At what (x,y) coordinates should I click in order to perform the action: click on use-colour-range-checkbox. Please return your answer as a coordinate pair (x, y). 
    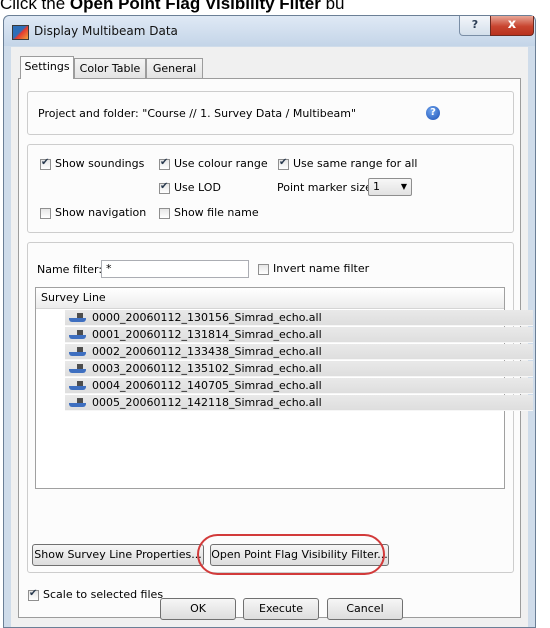
    Looking at the image, I should click on (164, 163).